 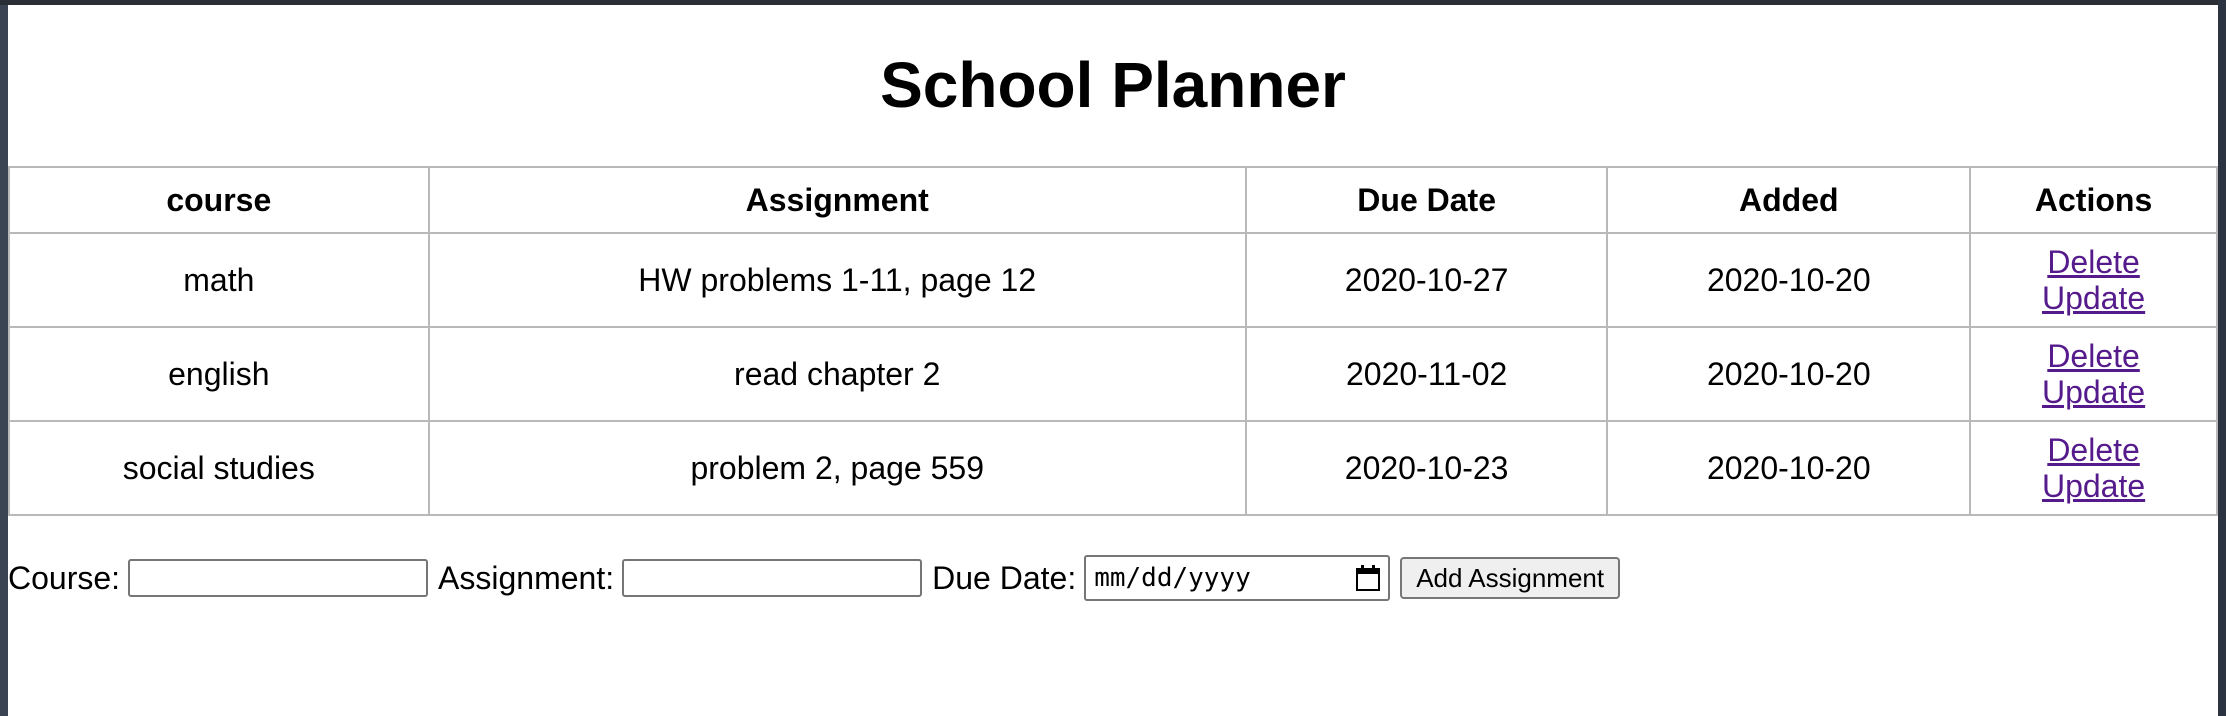 I want to click on assignment-input, so click(x=772, y=578).